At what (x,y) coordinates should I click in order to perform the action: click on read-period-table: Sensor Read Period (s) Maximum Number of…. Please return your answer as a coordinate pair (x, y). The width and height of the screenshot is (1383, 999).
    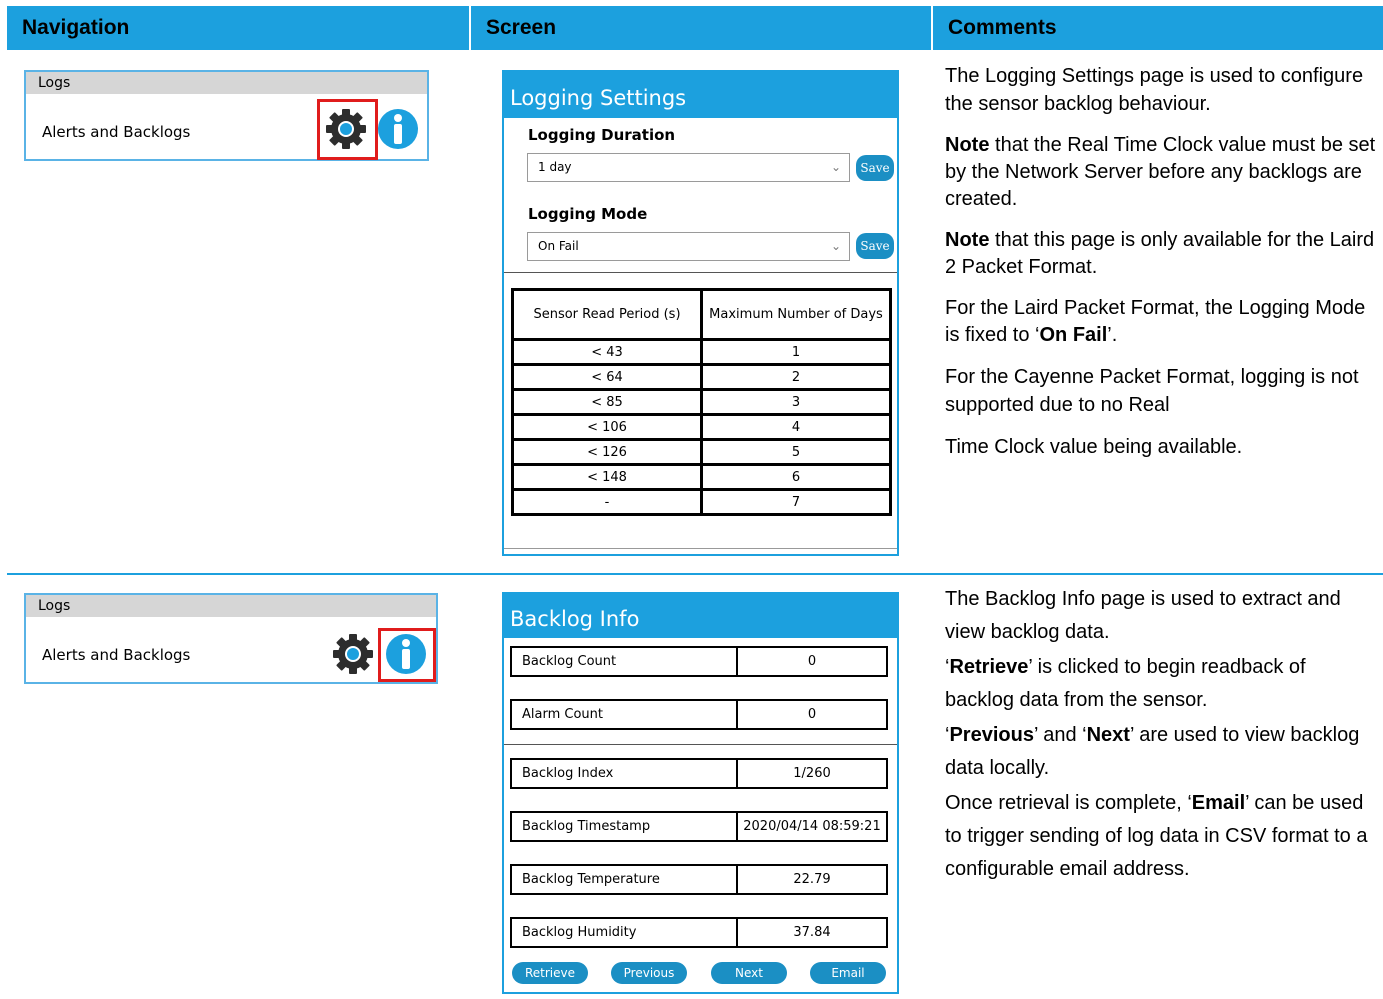
    Looking at the image, I should click on (701, 402).